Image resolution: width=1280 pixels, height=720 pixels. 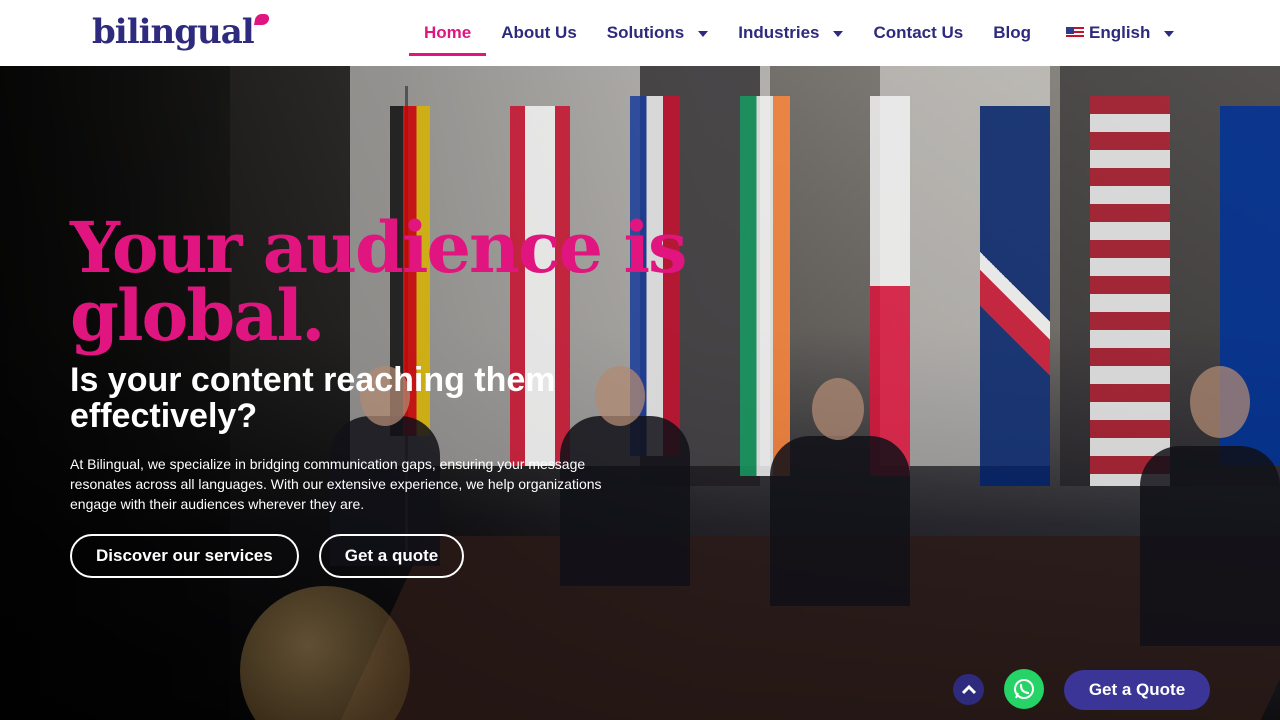 What do you see at coordinates (391, 556) in the screenshot?
I see `get-a-quote-button: Get a quote` at bounding box center [391, 556].